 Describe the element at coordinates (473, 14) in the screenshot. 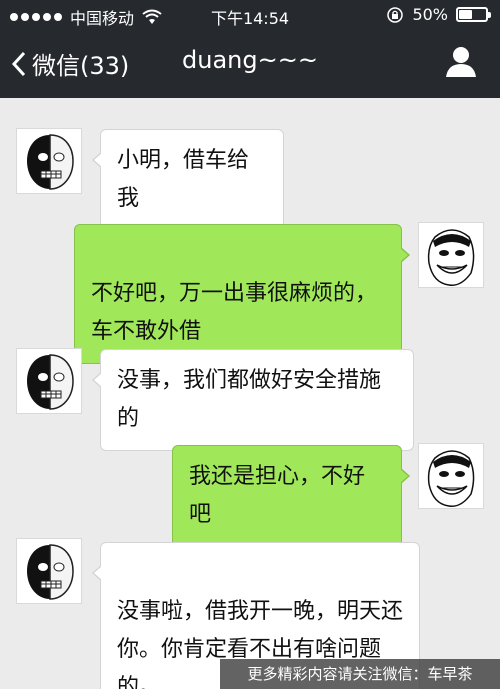

I see `battery-icon` at that location.